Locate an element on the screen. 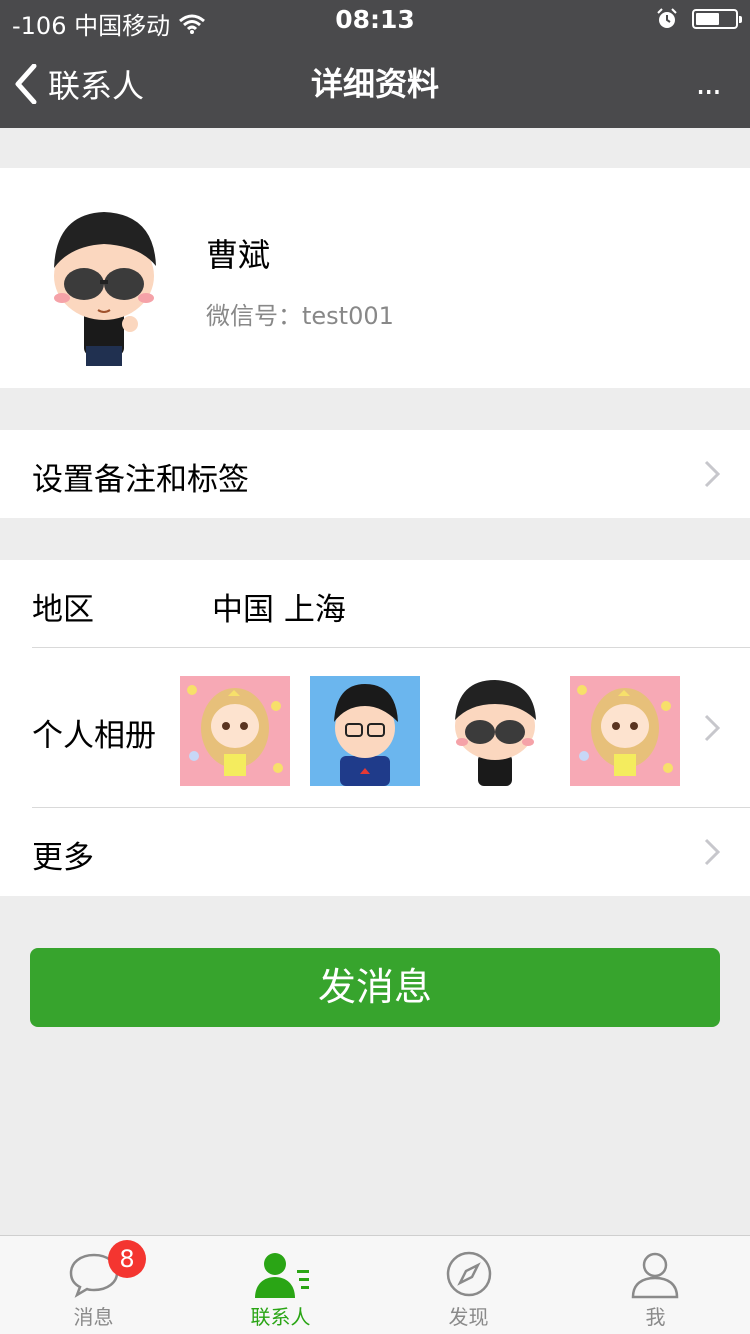 Image resolution: width=750 pixels, height=1334 pixels. more-row: 更多 is located at coordinates (375, 852).